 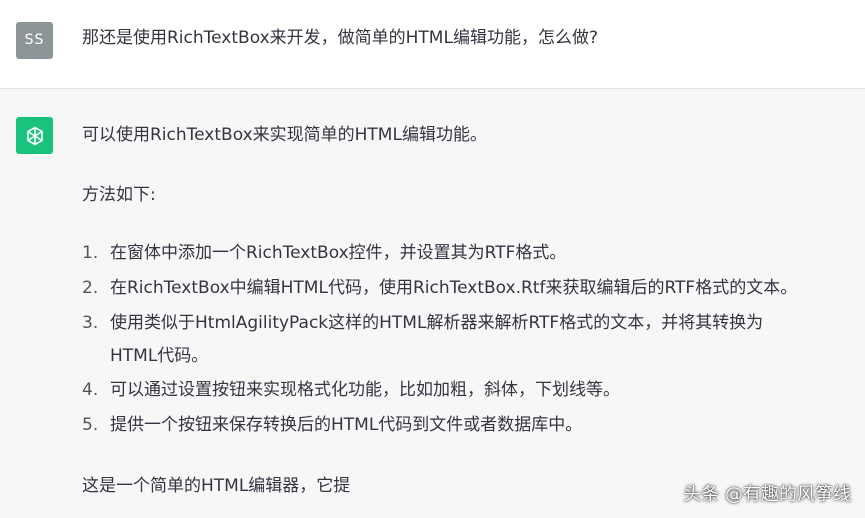 What do you see at coordinates (90, 288) in the screenshot?
I see `list-item-number: 2.` at bounding box center [90, 288].